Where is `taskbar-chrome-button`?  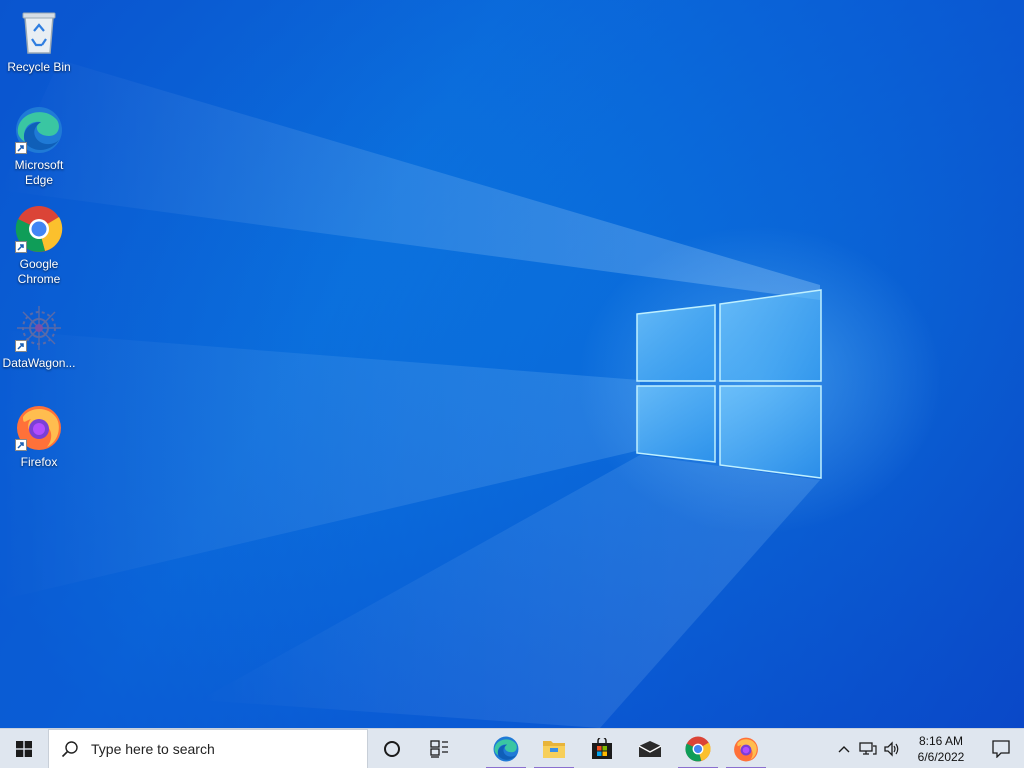 taskbar-chrome-button is located at coordinates (698, 748).